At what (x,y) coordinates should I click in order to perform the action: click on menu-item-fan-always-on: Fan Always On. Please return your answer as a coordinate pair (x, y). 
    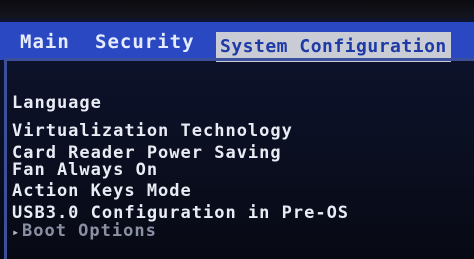
    Looking at the image, I should click on (85, 170).